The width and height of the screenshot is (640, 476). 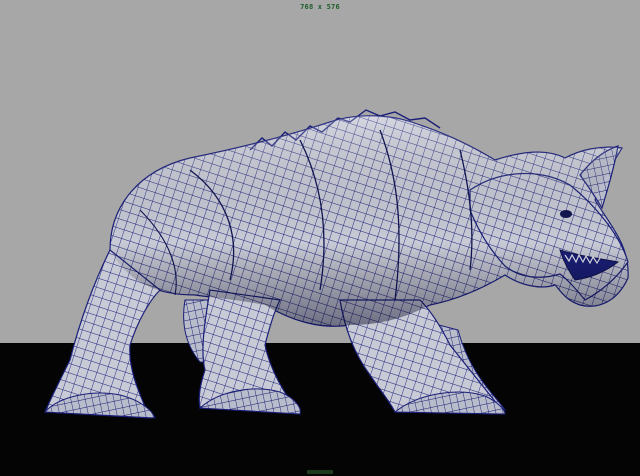 What do you see at coordinates (320, 472) in the screenshot?
I see `viewport-bottom-marker` at bounding box center [320, 472].